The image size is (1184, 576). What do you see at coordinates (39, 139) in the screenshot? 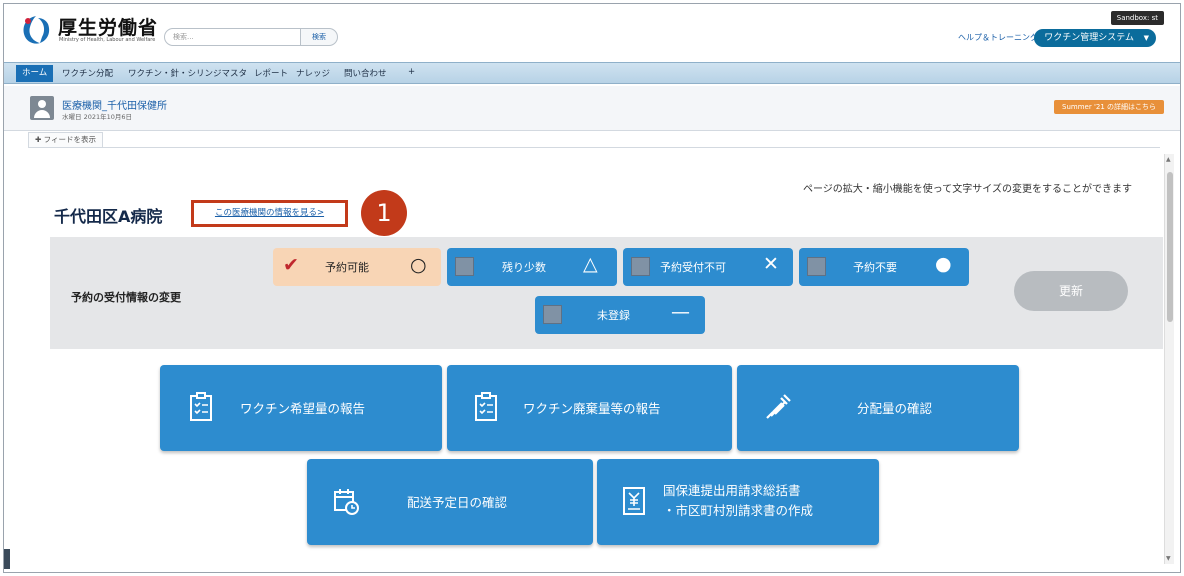
I see `feed-icon: ✚` at bounding box center [39, 139].